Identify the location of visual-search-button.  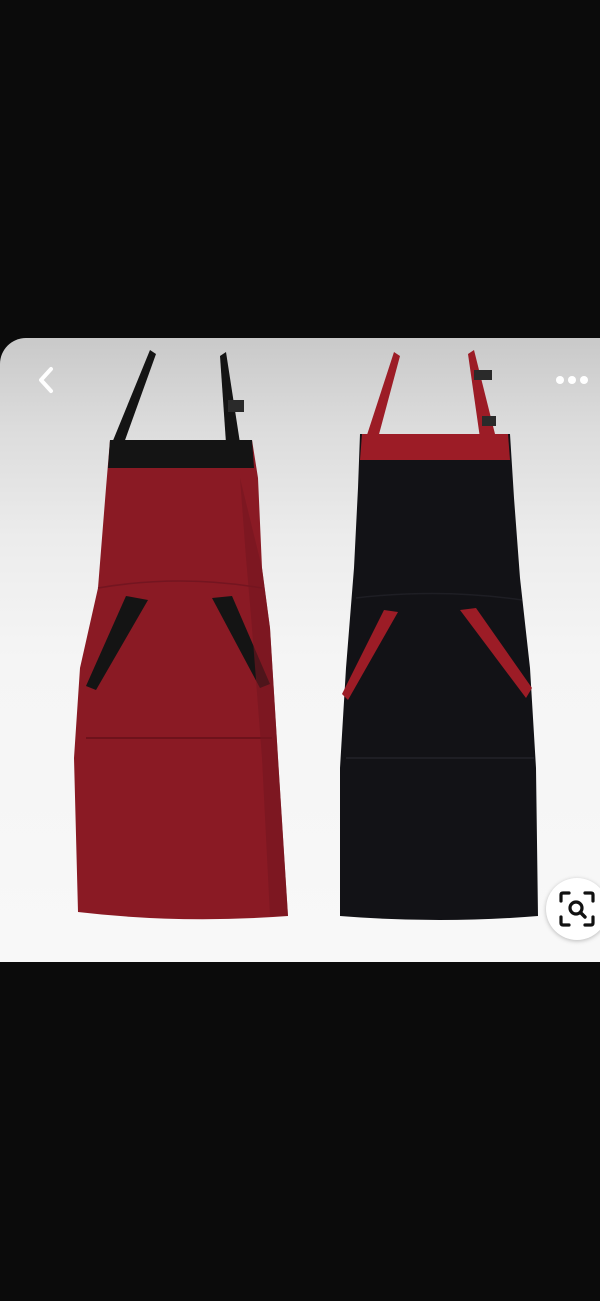
(573, 909).